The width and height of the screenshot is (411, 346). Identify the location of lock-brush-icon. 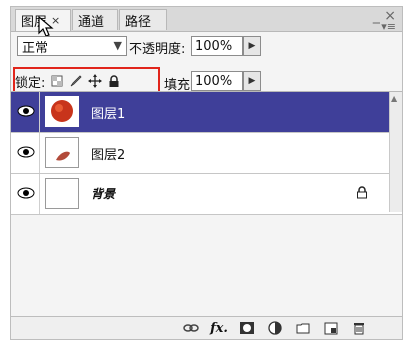
(75, 81).